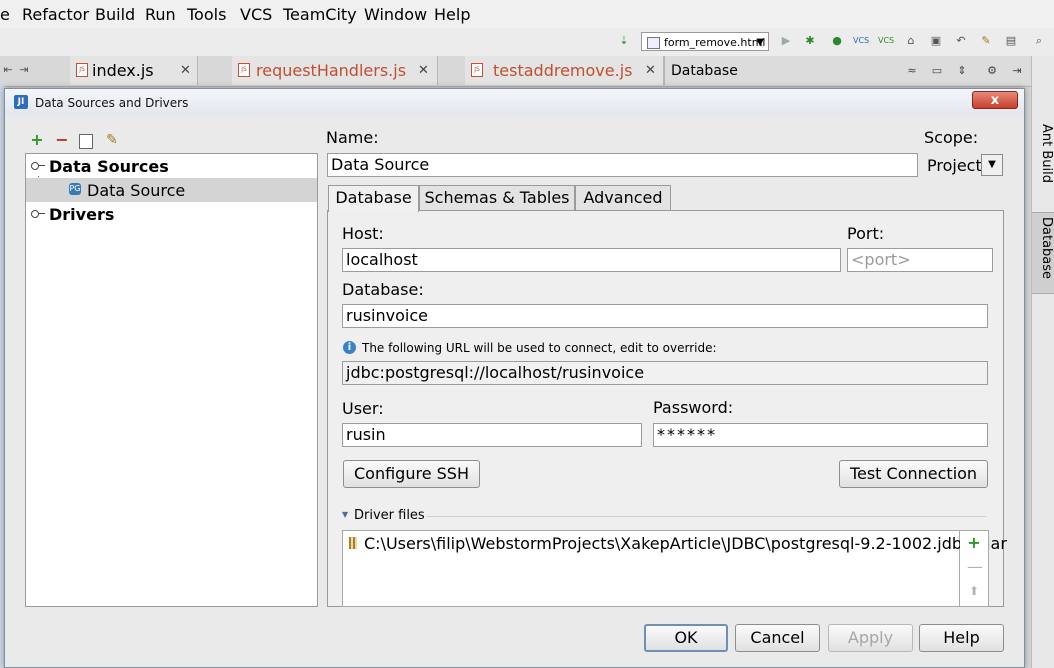  What do you see at coordinates (1017, 70) in the screenshot?
I see `hide-panel-icon: ⇥` at bounding box center [1017, 70].